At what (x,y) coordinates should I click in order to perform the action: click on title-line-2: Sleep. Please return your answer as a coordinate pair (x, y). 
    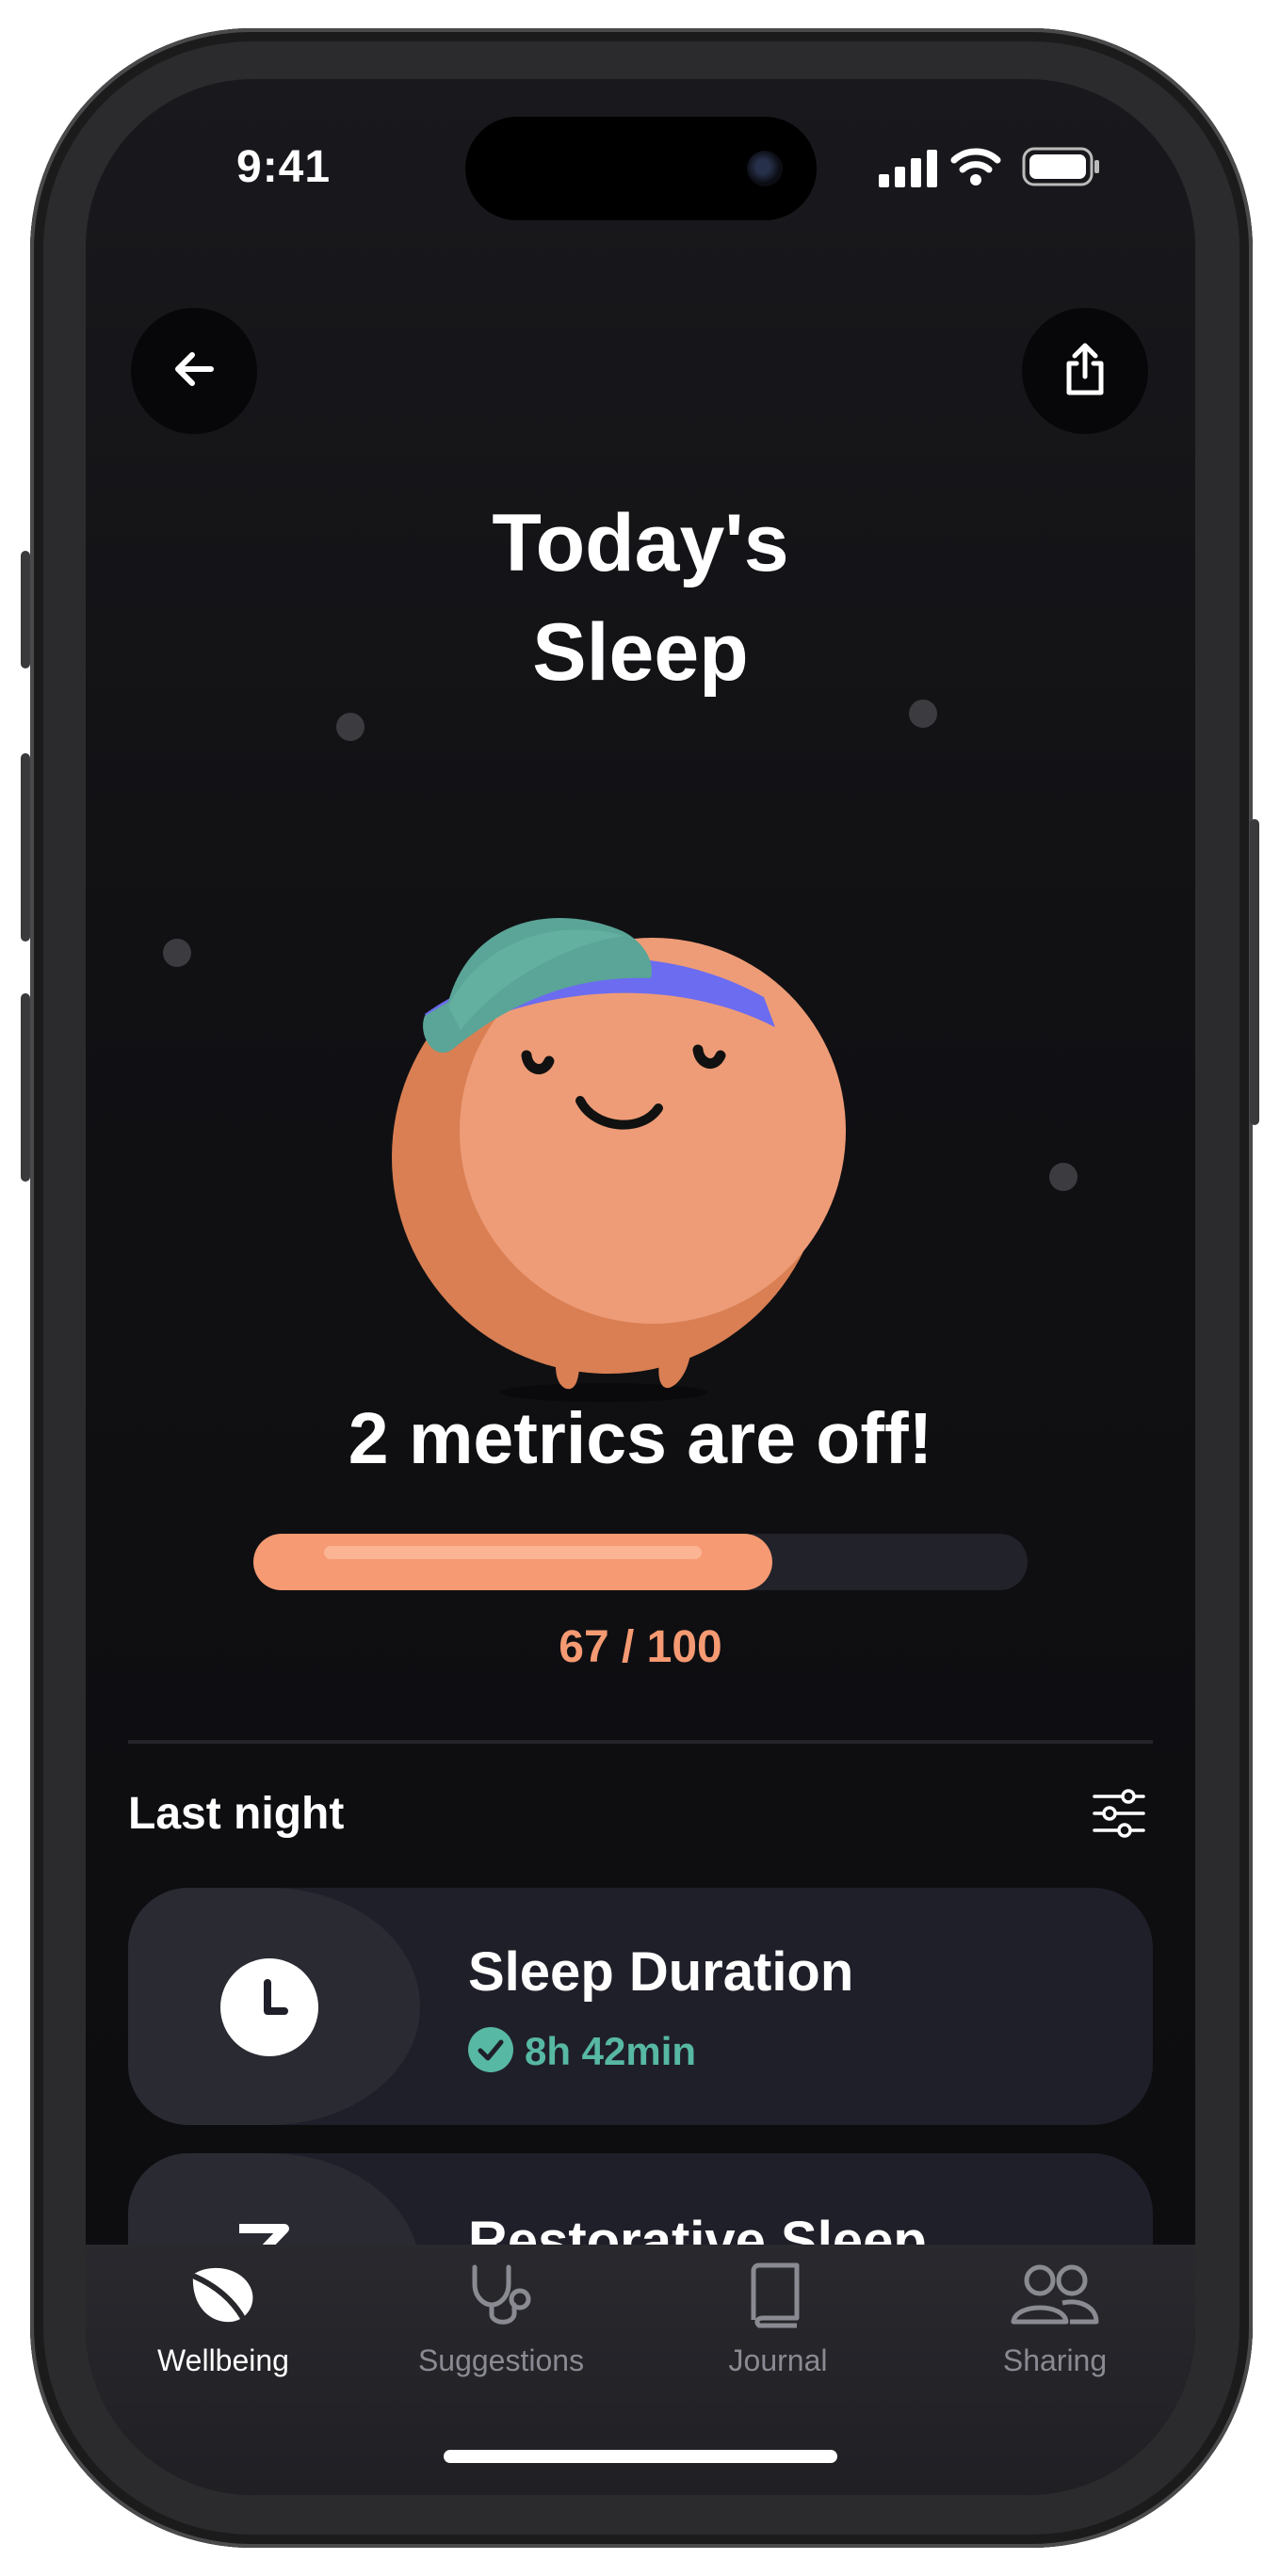
    Looking at the image, I should click on (640, 652).